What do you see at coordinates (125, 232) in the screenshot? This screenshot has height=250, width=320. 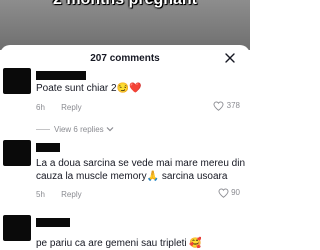 I see `comment-item: pe pariu ca are gemeni sau tripleti 🥰` at bounding box center [125, 232].